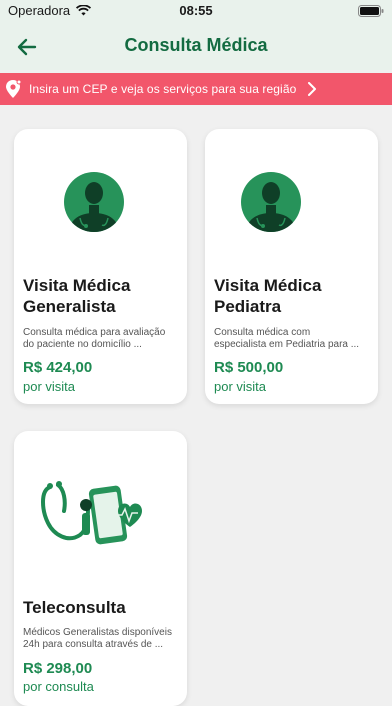 Image resolution: width=392 pixels, height=706 pixels. What do you see at coordinates (58, 668) in the screenshot?
I see `service-price: R$ 298,00` at bounding box center [58, 668].